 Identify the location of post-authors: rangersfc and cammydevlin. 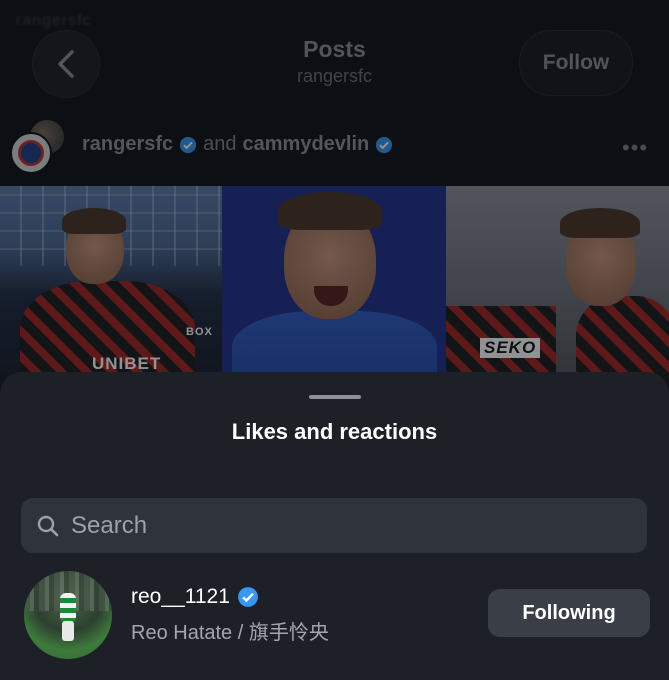
(237, 144).